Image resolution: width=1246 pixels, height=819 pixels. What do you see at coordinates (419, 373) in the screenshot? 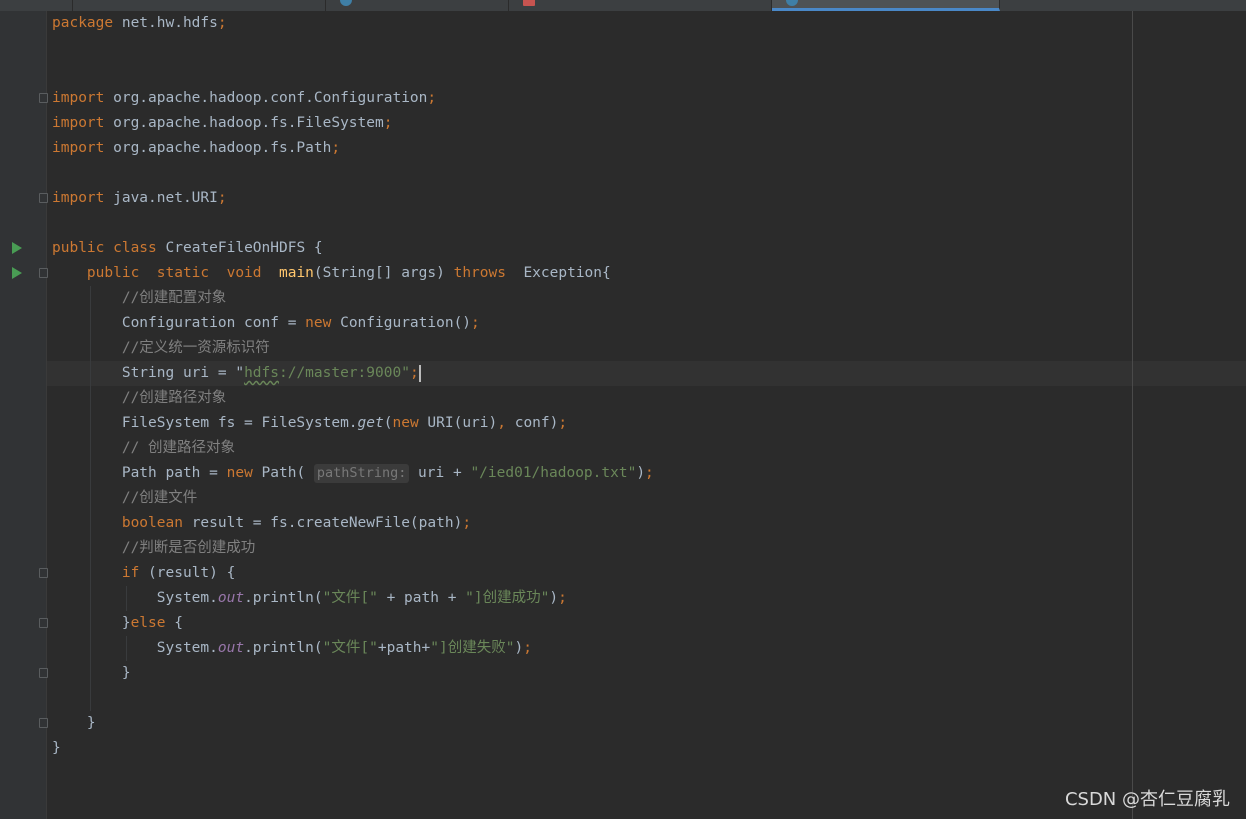
I see `text-caret` at bounding box center [419, 373].